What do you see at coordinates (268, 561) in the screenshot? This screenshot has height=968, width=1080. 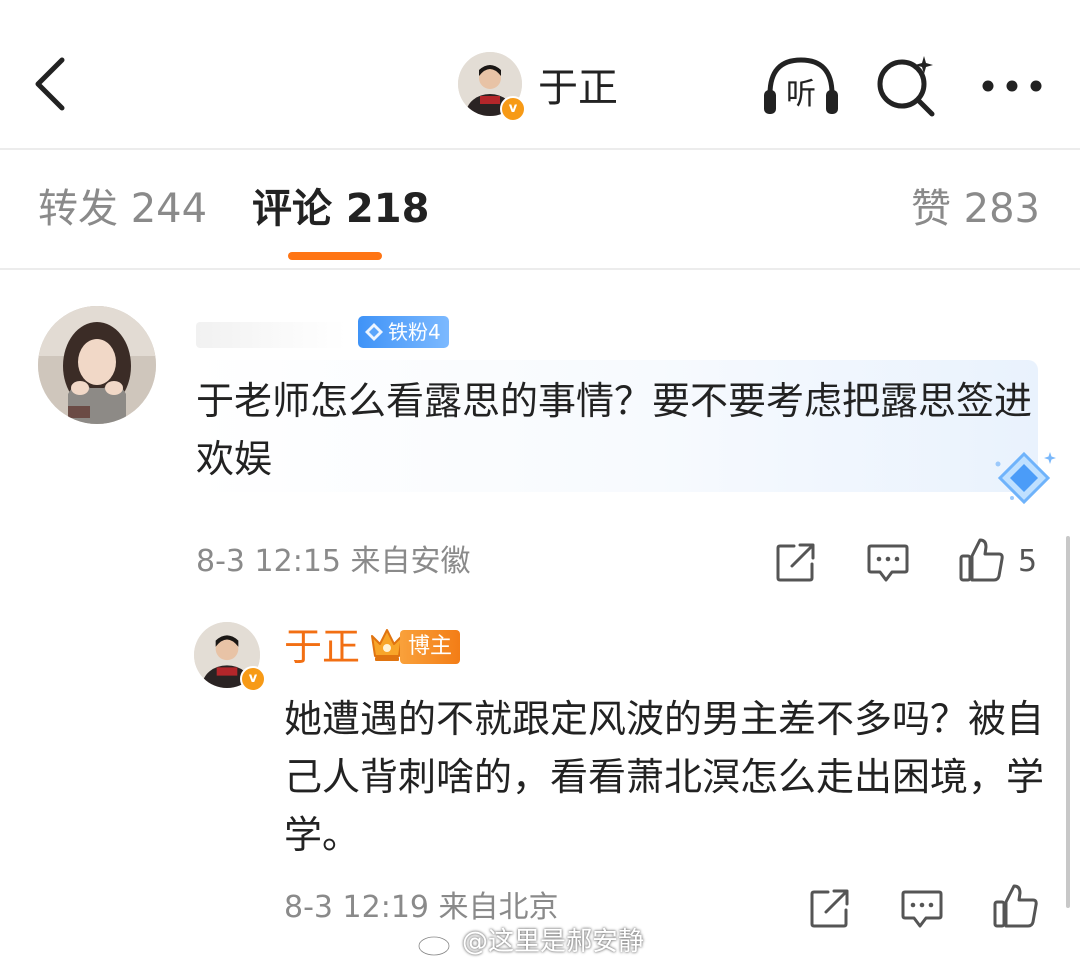 I see `comment-time: 8-3 12:15` at bounding box center [268, 561].